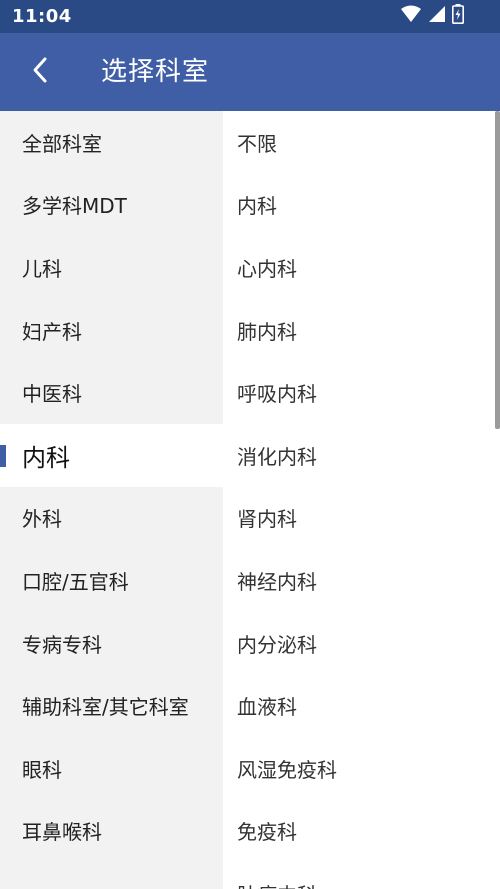  Describe the element at coordinates (458, 16) in the screenshot. I see `battery-charging-icon` at that location.